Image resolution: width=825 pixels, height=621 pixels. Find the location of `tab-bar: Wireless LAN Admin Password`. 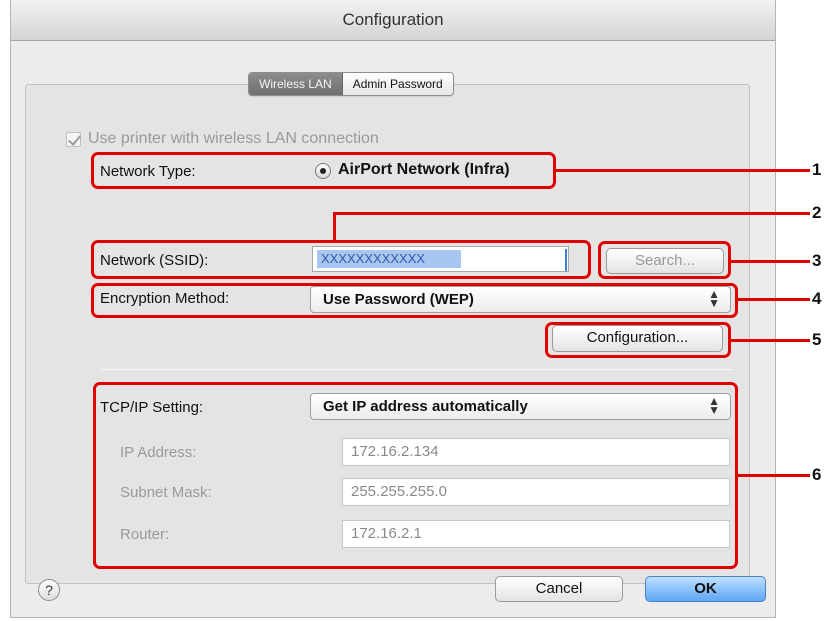

tab-bar: Wireless LAN Admin Password is located at coordinates (351, 84).